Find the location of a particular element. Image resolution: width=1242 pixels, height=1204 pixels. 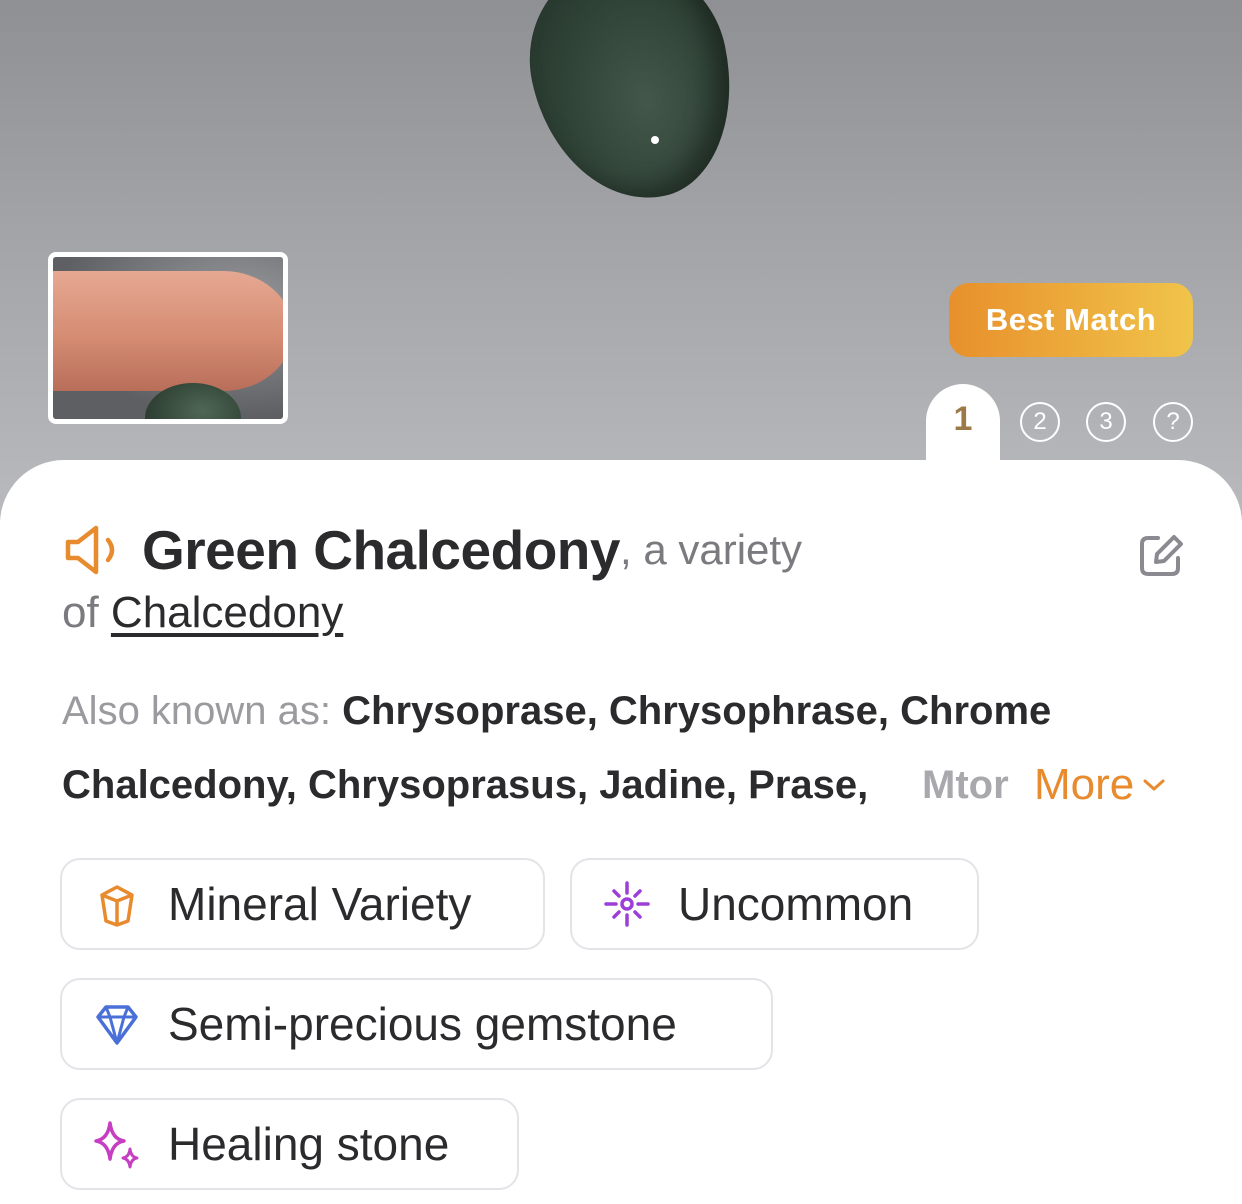

chevron-down-icon is located at coordinates (1154, 785).